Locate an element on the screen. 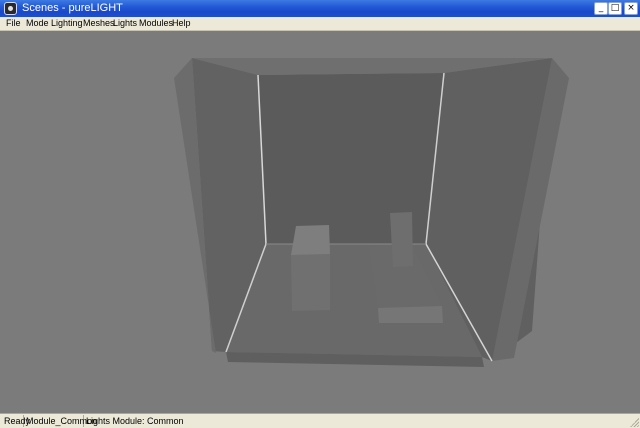 Image resolution: width=640 pixels, height=428 pixels. menu-file: File is located at coordinates (13, 23).